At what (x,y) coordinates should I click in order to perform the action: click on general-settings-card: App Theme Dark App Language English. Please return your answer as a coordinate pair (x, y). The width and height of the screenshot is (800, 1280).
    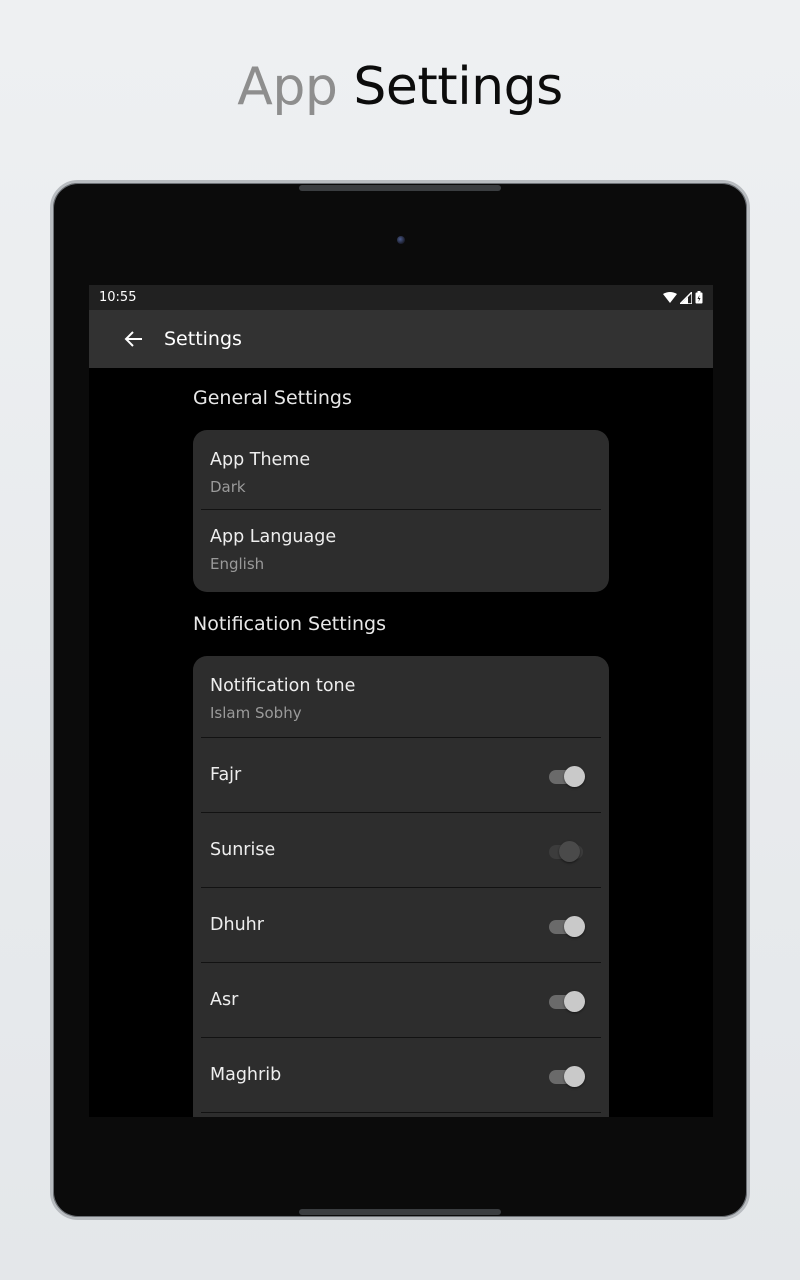
    Looking at the image, I should click on (401, 511).